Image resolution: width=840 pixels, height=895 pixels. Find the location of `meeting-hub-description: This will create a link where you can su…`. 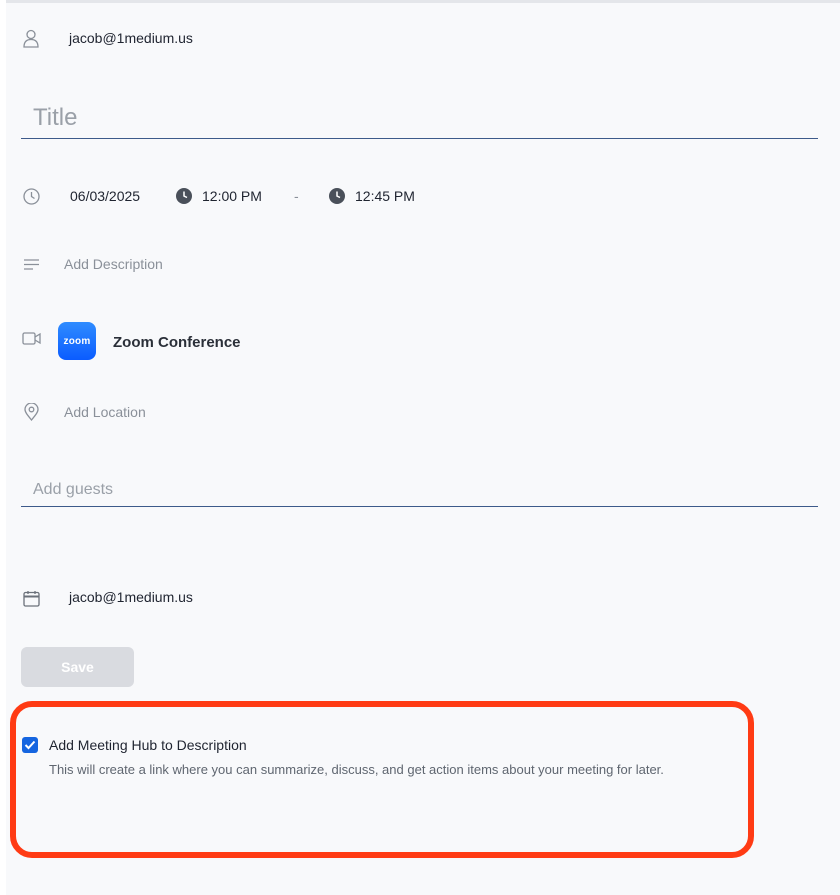

meeting-hub-description: This will create a link where you can su… is located at coordinates (356, 769).